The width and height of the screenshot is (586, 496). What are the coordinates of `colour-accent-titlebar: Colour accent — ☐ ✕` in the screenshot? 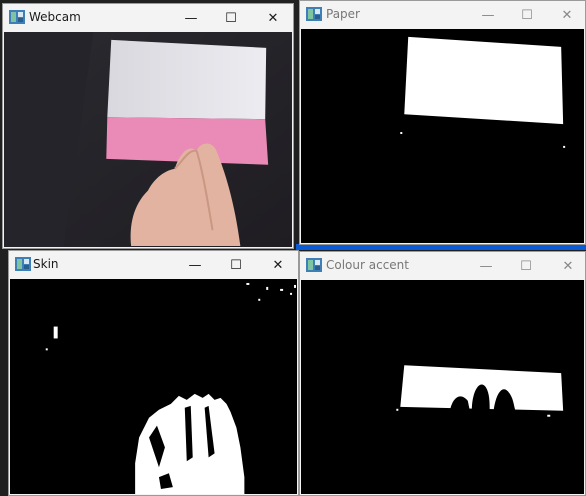 It's located at (442, 266).